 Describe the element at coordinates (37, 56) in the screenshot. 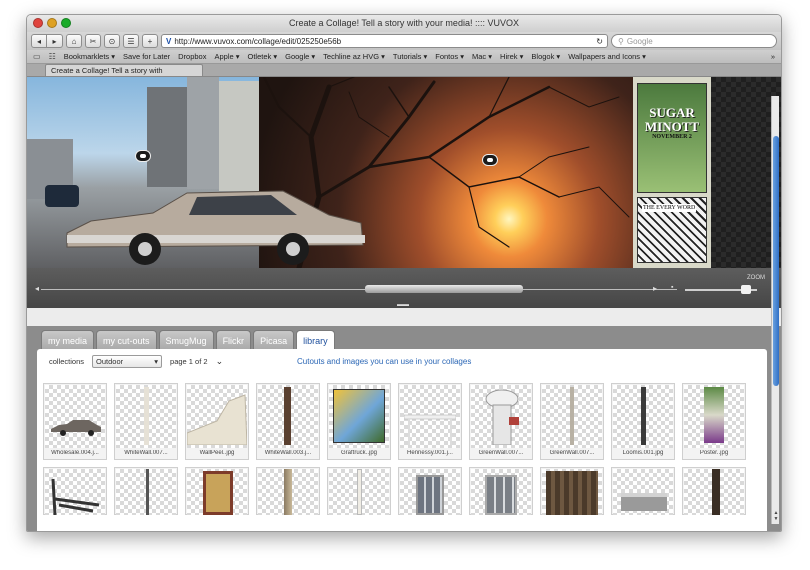

I see `reading-list-icon: ▭` at that location.